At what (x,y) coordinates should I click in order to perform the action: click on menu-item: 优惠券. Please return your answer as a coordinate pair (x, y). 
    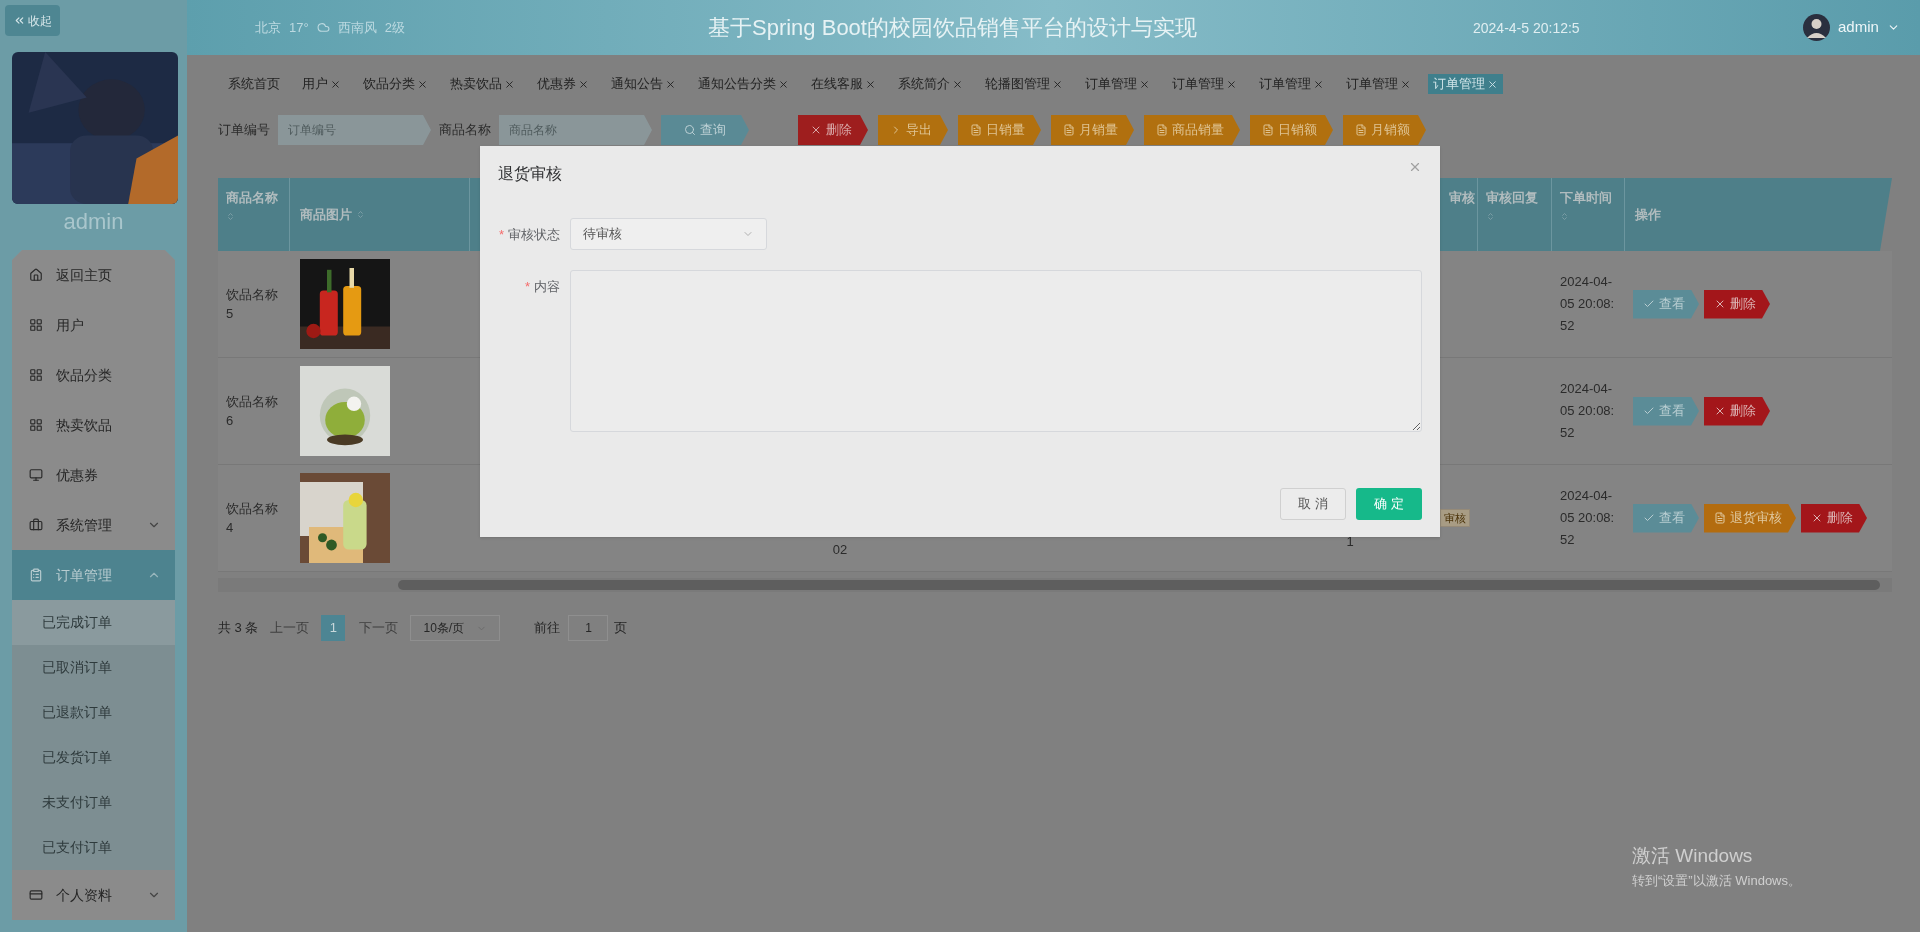
    Looking at the image, I should click on (93, 475).